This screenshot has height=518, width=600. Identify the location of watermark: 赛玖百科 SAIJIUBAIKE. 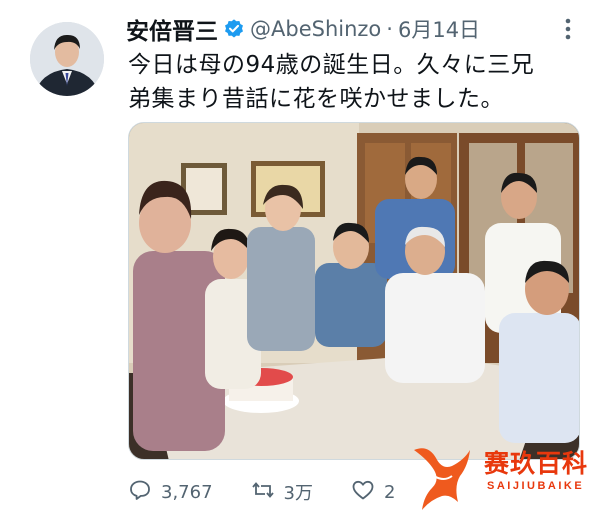
(504, 476).